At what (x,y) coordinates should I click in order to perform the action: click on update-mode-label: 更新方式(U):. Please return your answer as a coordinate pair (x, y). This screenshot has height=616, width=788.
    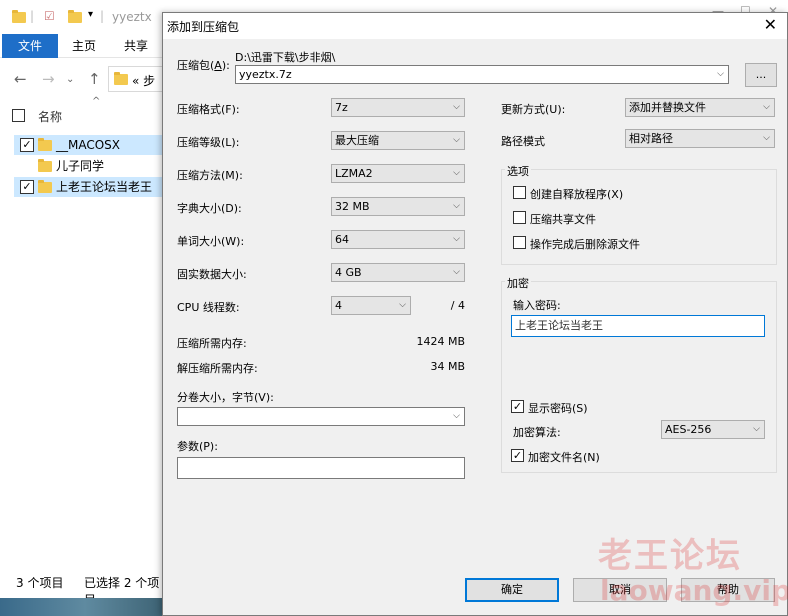
    Looking at the image, I should click on (533, 109).